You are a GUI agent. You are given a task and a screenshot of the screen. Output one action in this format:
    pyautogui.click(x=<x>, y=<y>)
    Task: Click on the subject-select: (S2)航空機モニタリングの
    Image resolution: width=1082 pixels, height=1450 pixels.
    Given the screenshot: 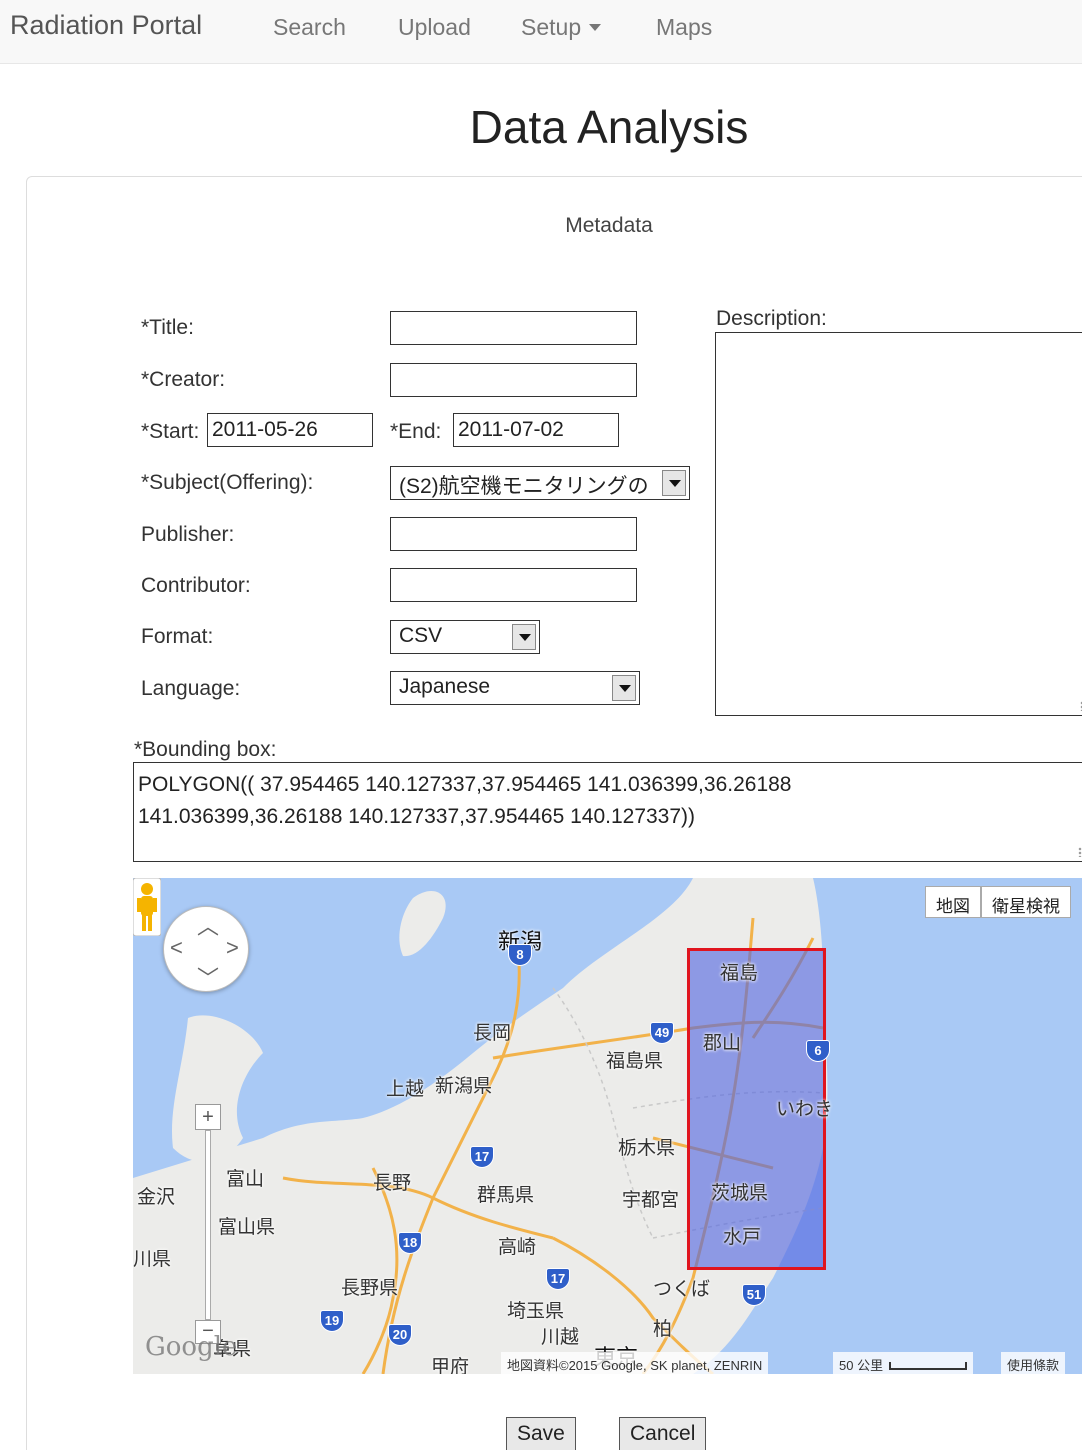 What is the action you would take?
    pyautogui.click(x=540, y=483)
    